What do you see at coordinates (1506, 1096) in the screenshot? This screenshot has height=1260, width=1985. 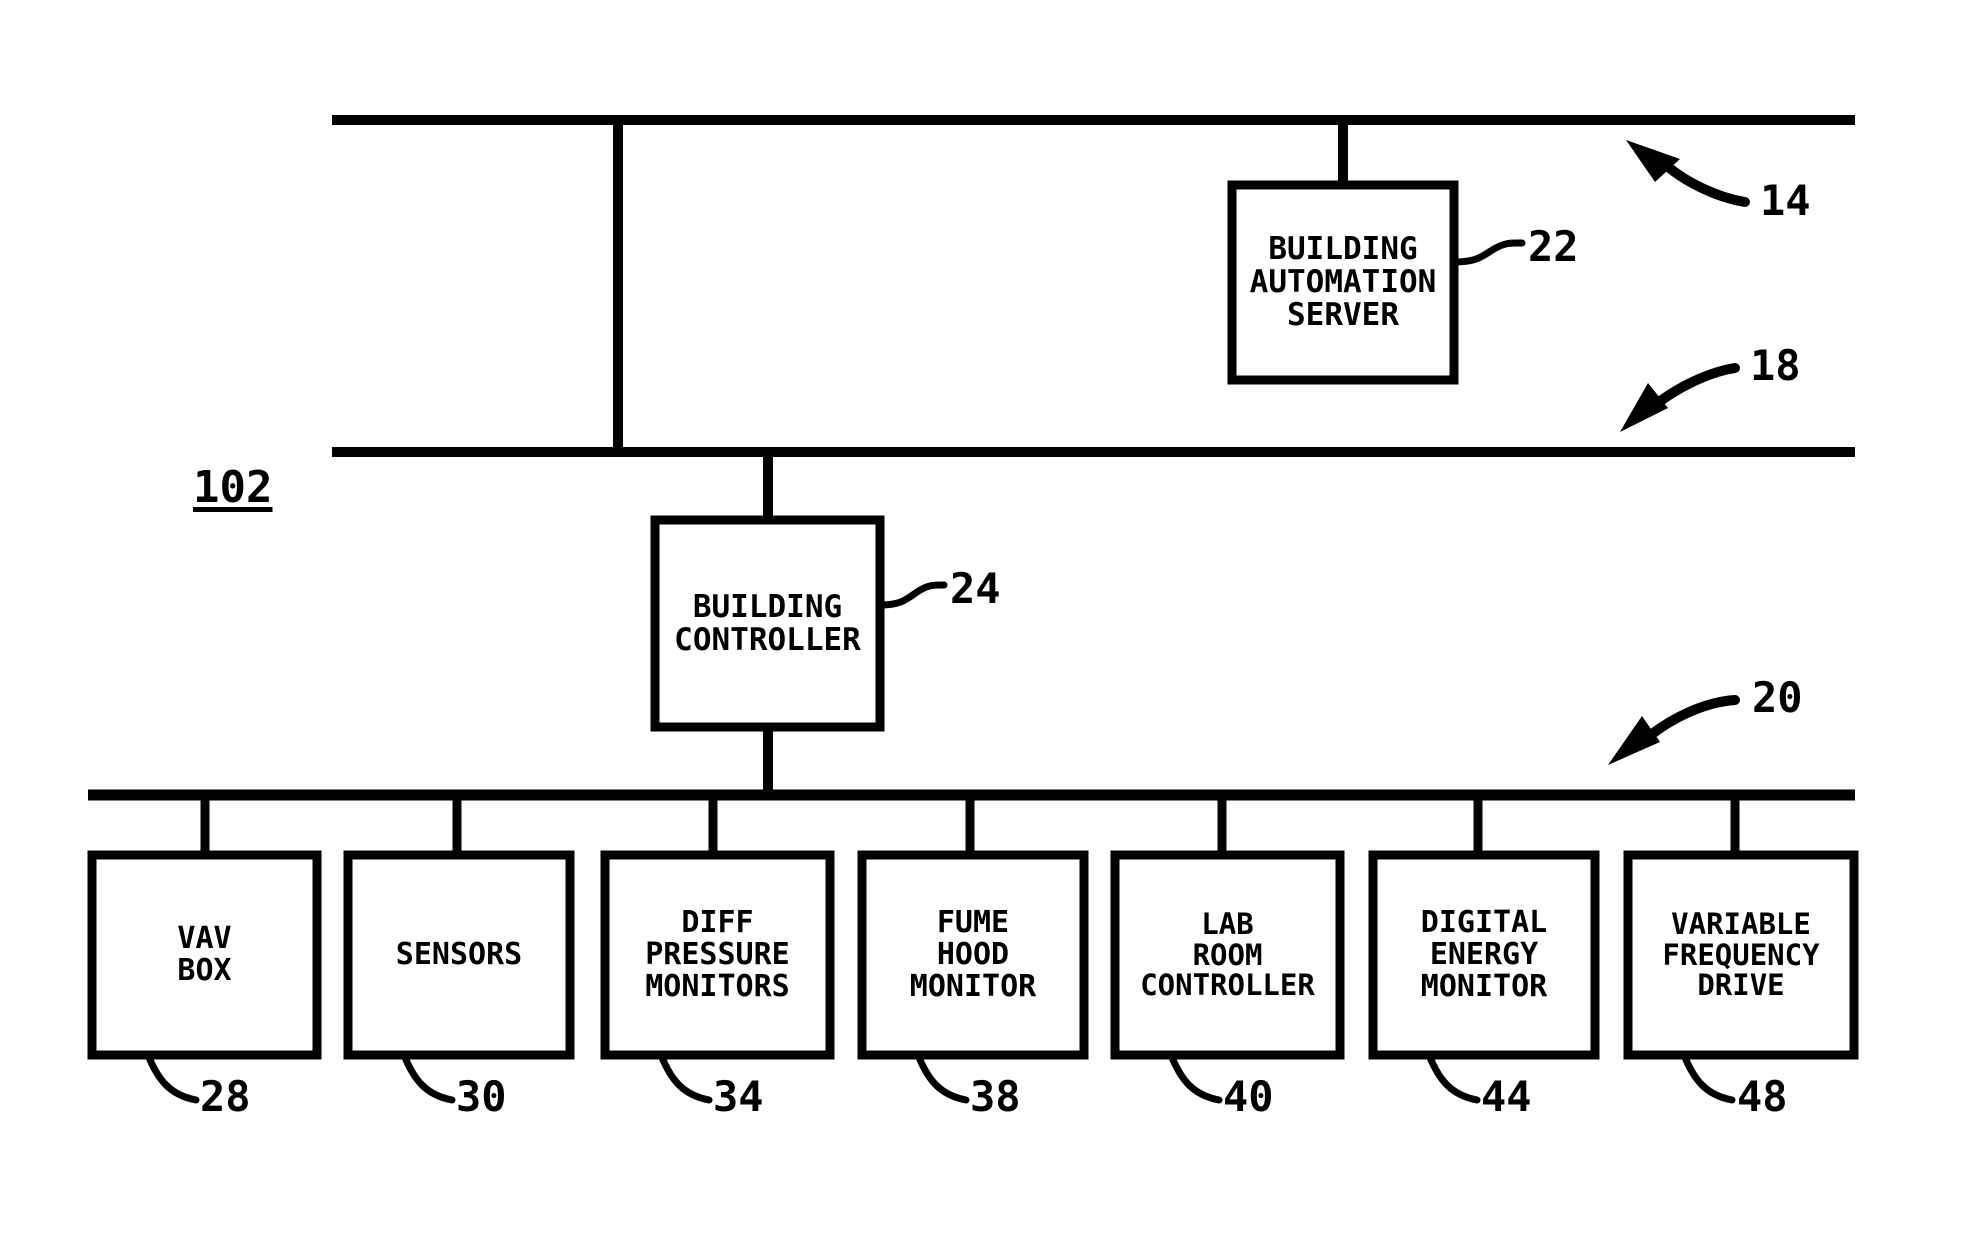 I see `ref-number-44: 44` at bounding box center [1506, 1096].